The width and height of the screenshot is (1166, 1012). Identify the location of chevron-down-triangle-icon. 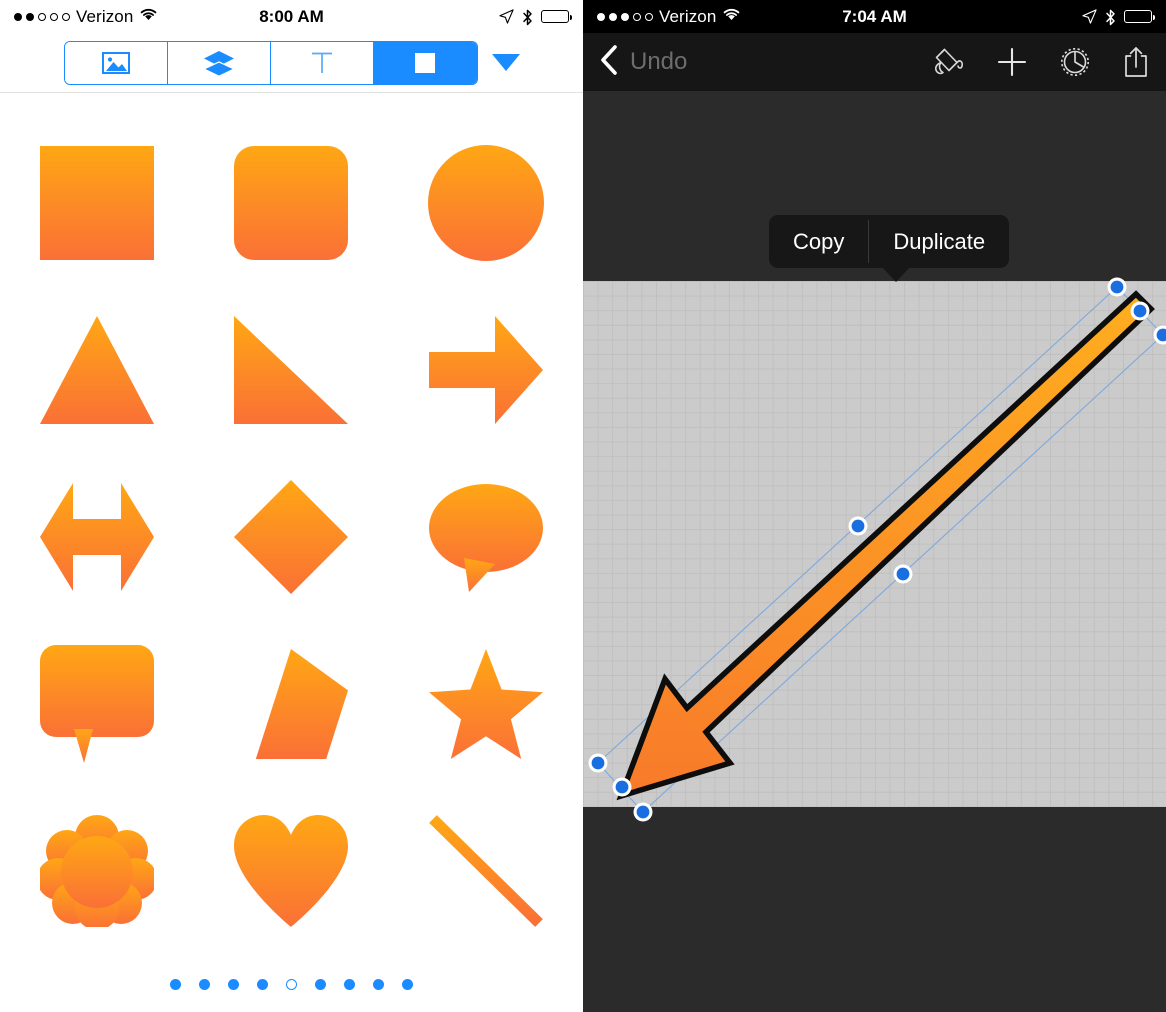
(505, 62).